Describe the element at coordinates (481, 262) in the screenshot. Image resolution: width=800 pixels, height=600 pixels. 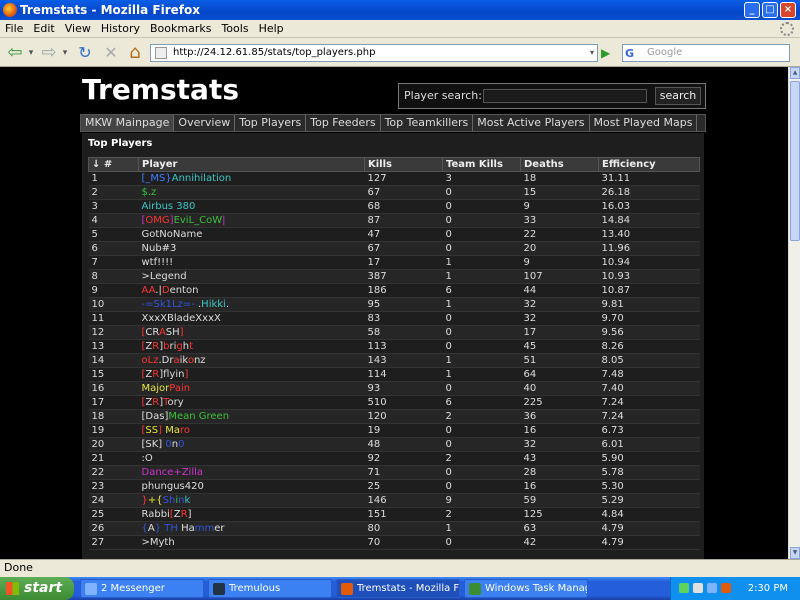
I see `team-kills-cell: 1` at that location.